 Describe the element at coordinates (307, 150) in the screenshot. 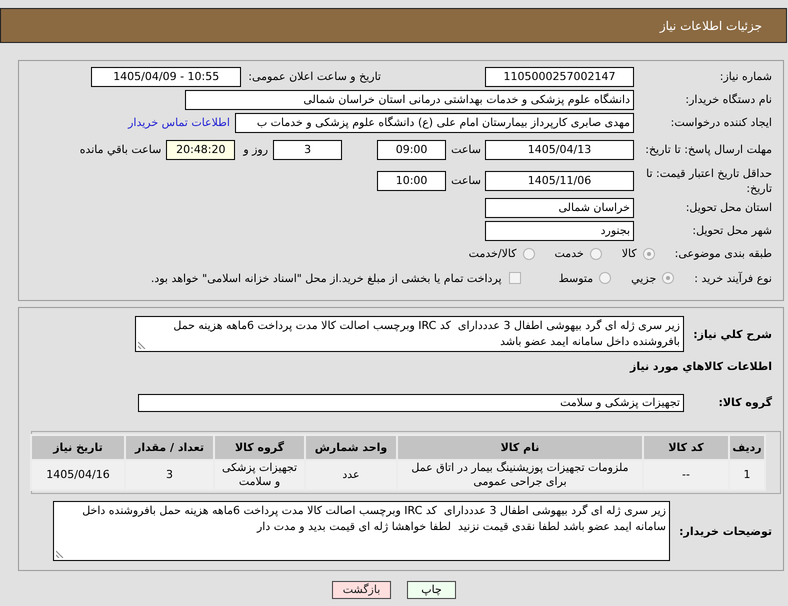

I see `days-field: 3` at that location.